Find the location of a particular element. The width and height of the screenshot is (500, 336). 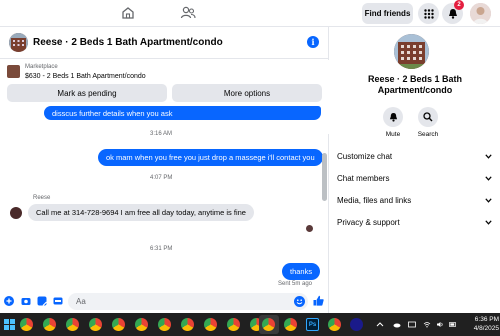

message-timestamp: 4:07 PM is located at coordinates (161, 178).